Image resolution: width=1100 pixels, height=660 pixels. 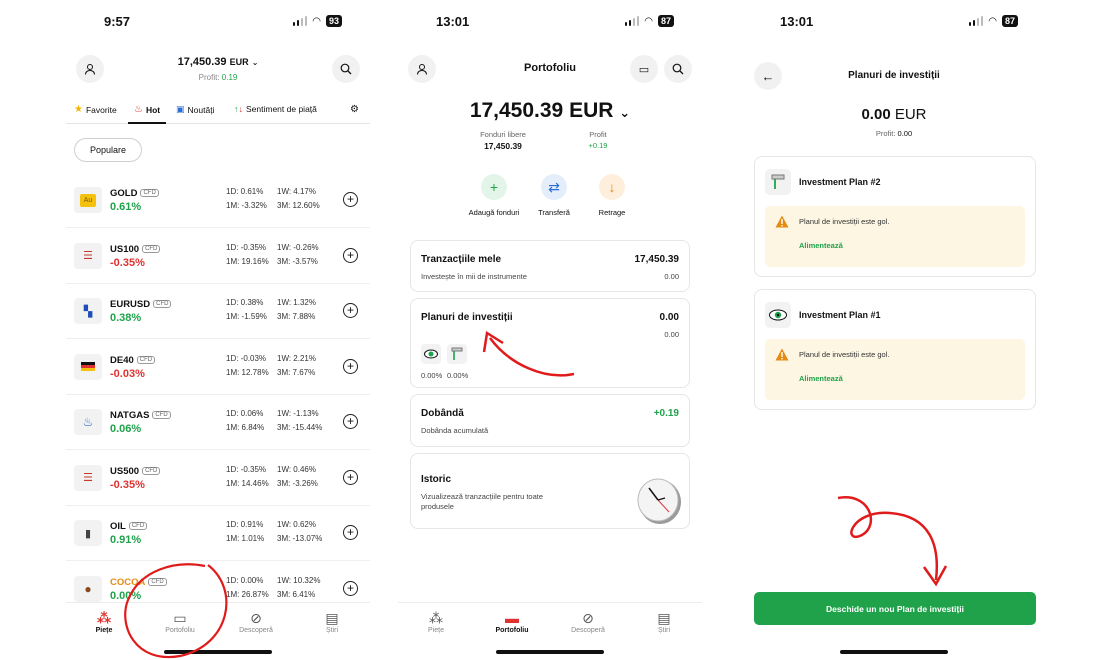 I want to click on profit-label: Profit:, so click(x=209, y=77).